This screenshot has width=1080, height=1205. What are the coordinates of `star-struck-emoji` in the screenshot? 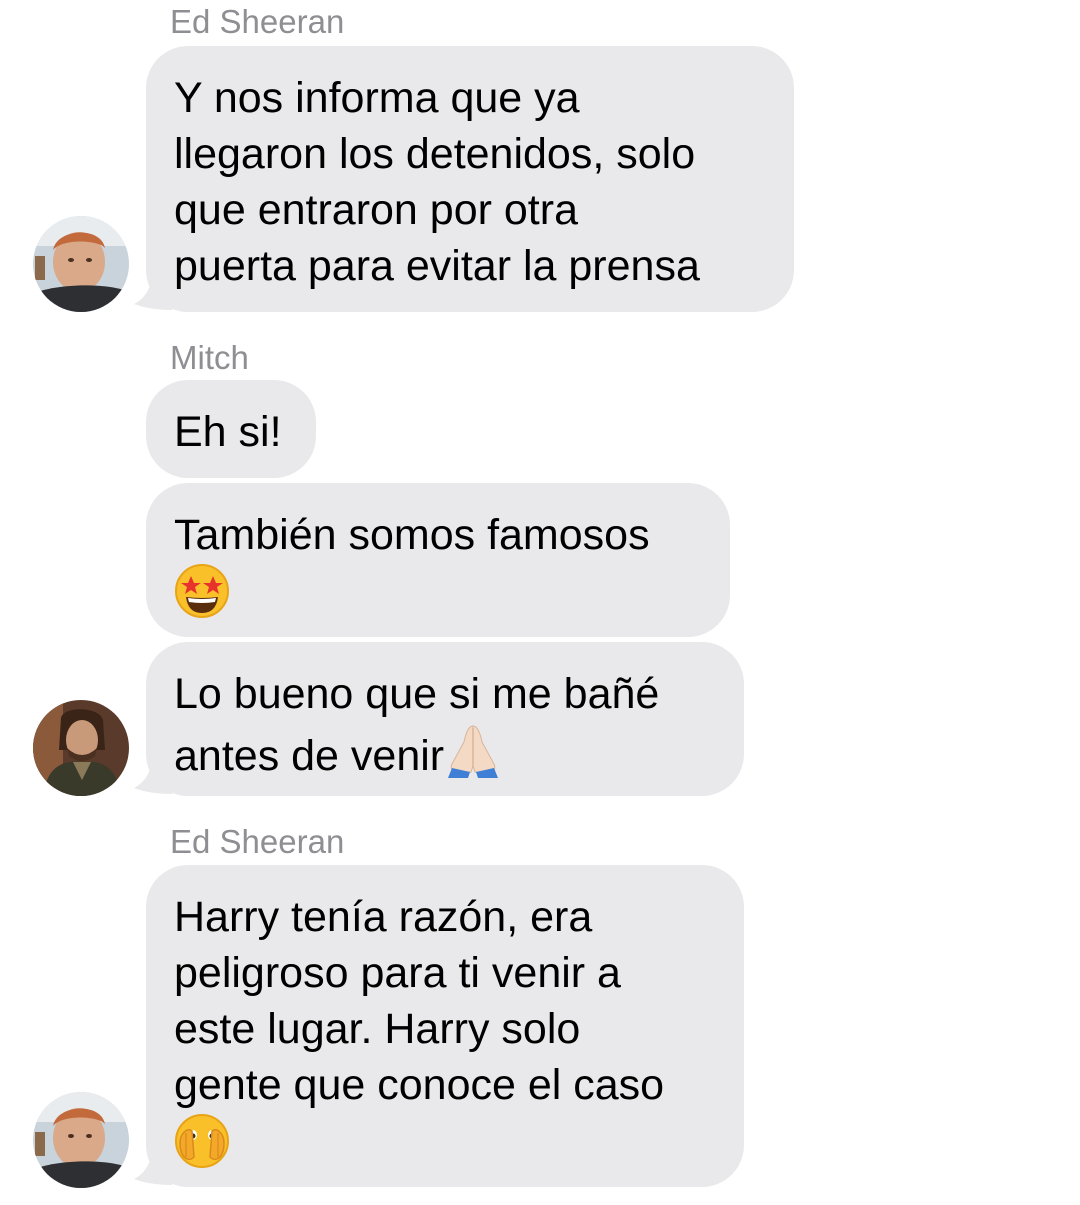 It's located at (202, 591).